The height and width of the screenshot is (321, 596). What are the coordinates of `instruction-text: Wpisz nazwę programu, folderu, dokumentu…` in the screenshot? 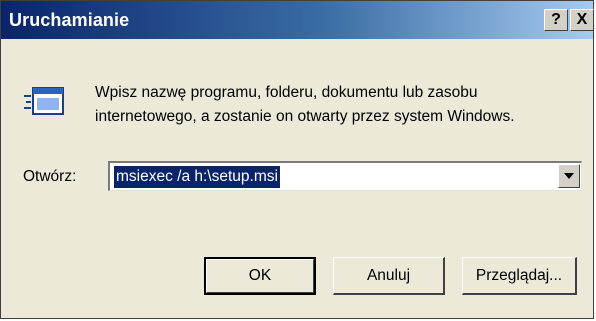 It's located at (340, 105).